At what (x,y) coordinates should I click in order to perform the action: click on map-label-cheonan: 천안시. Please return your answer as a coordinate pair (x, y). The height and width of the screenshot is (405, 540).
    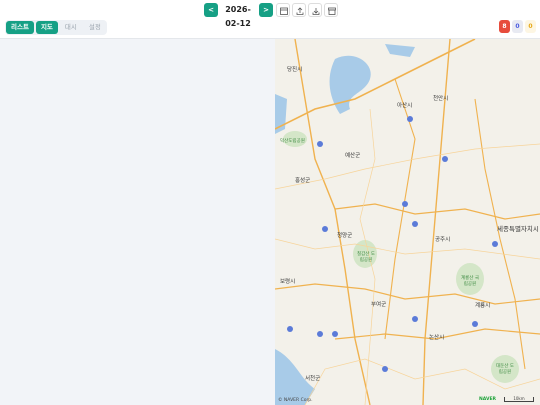
    Looking at the image, I should click on (441, 99).